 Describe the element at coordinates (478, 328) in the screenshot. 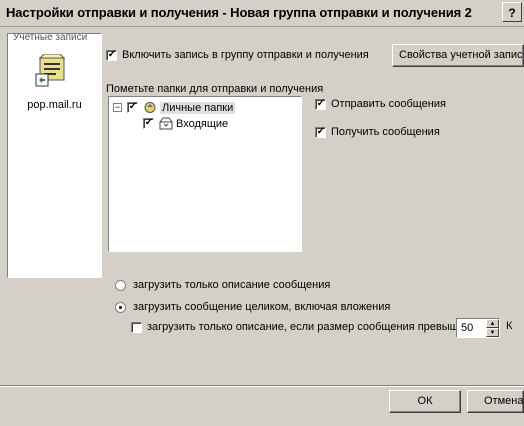

I see `size-limit-stepper: 50 ▲ ▼` at that location.